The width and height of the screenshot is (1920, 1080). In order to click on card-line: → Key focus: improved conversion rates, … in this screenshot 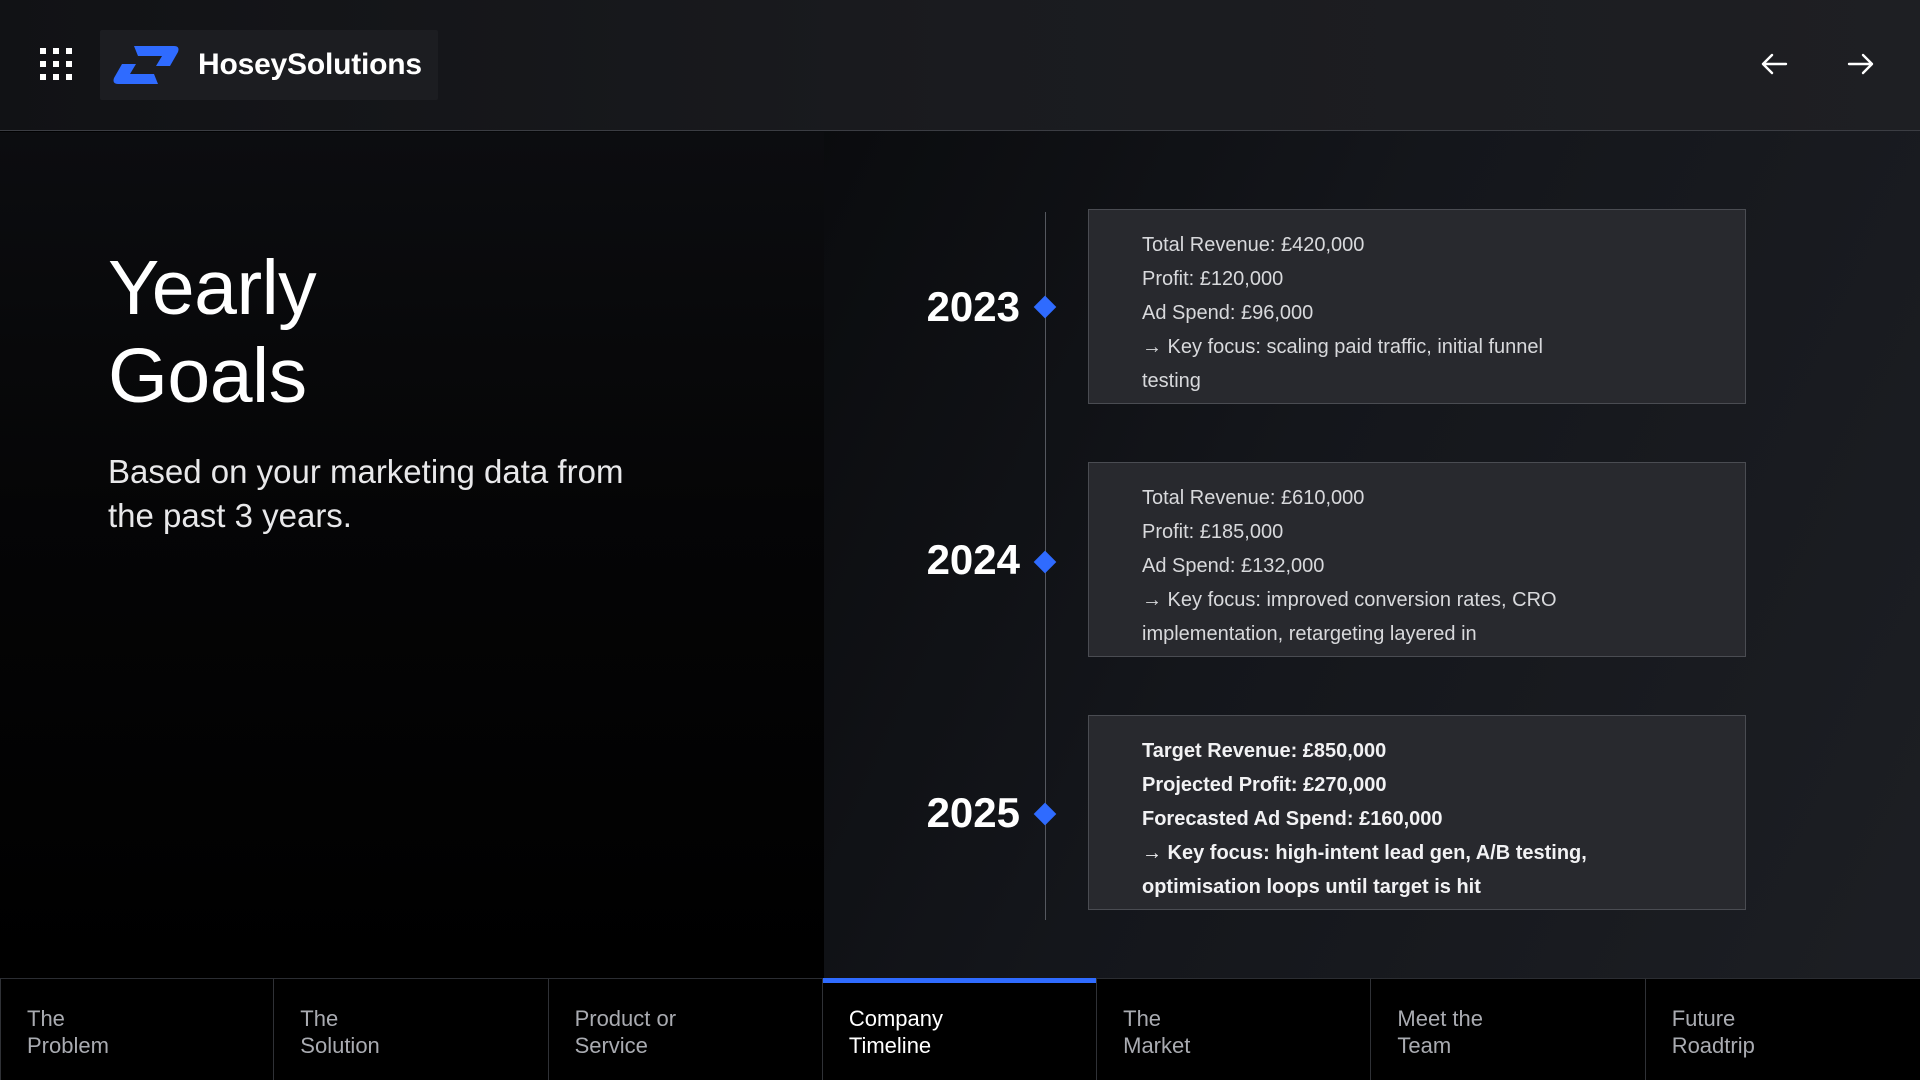, I will do `click(1349, 600)`.